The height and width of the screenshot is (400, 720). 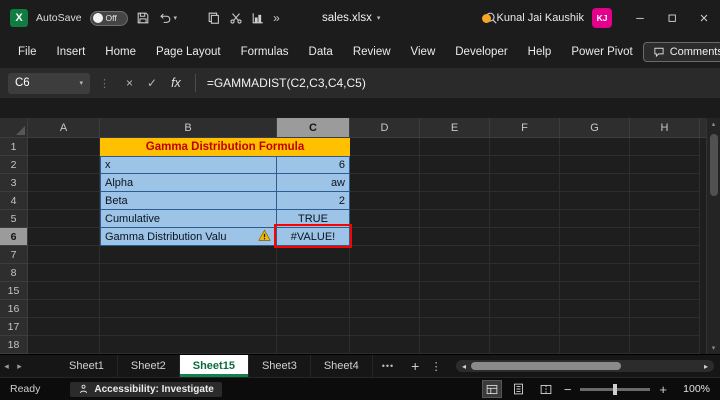 I want to click on column-header-a: A, so click(x=64, y=128).